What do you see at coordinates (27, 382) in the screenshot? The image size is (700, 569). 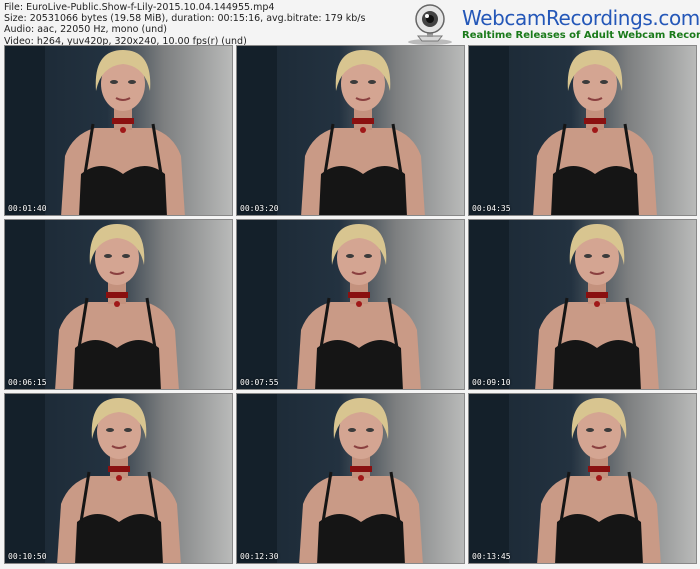 I see `frame-timestamp: 00:06:15` at bounding box center [27, 382].